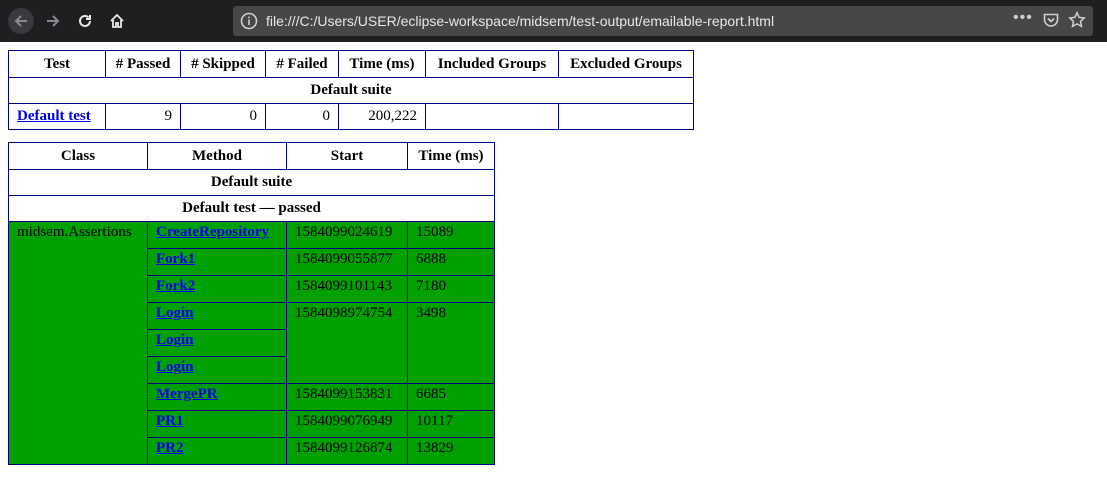 This screenshot has height=480, width=1107. I want to click on passed-count: 9, so click(143, 116).